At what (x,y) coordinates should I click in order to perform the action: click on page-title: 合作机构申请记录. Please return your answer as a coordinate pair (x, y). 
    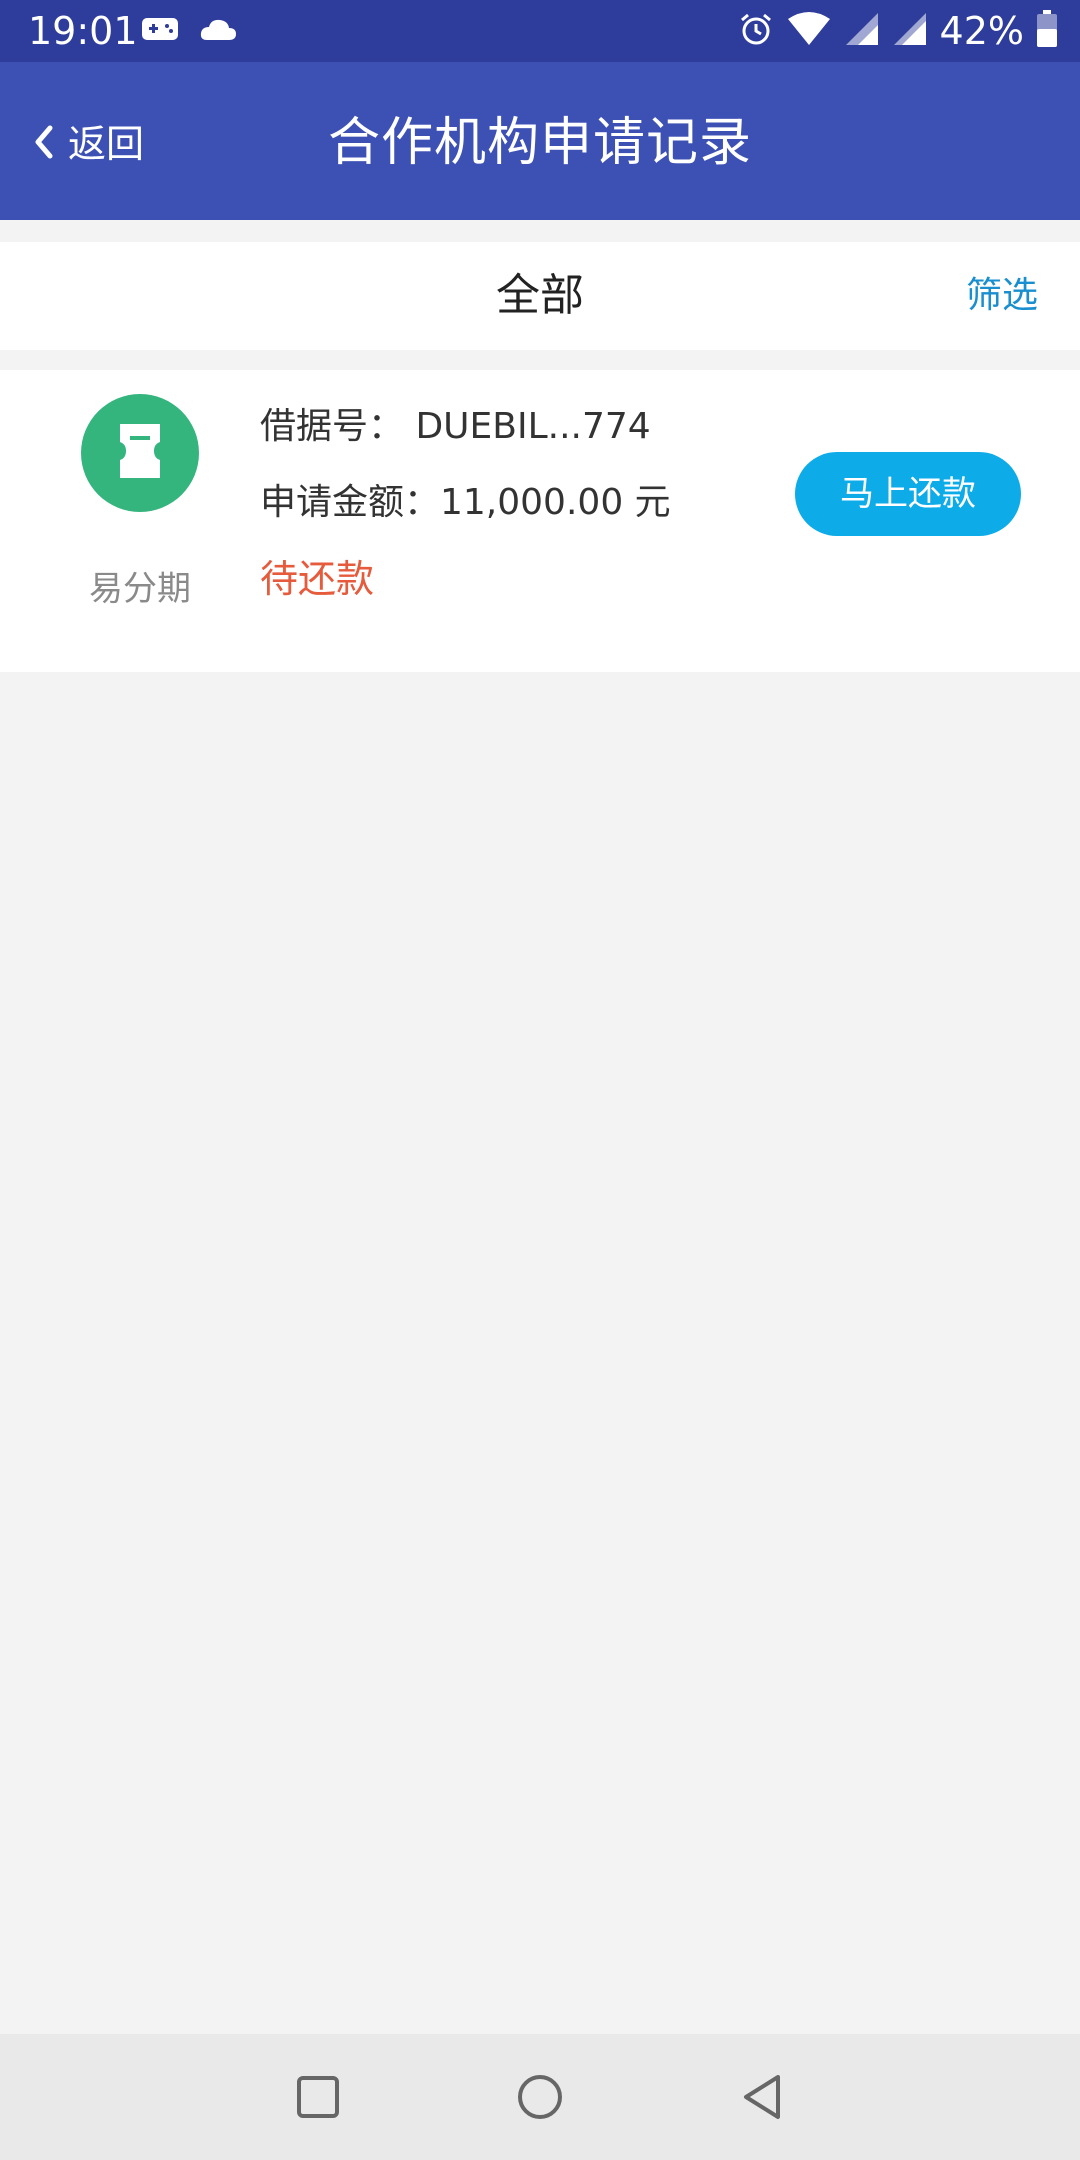
    Looking at the image, I should click on (539, 143).